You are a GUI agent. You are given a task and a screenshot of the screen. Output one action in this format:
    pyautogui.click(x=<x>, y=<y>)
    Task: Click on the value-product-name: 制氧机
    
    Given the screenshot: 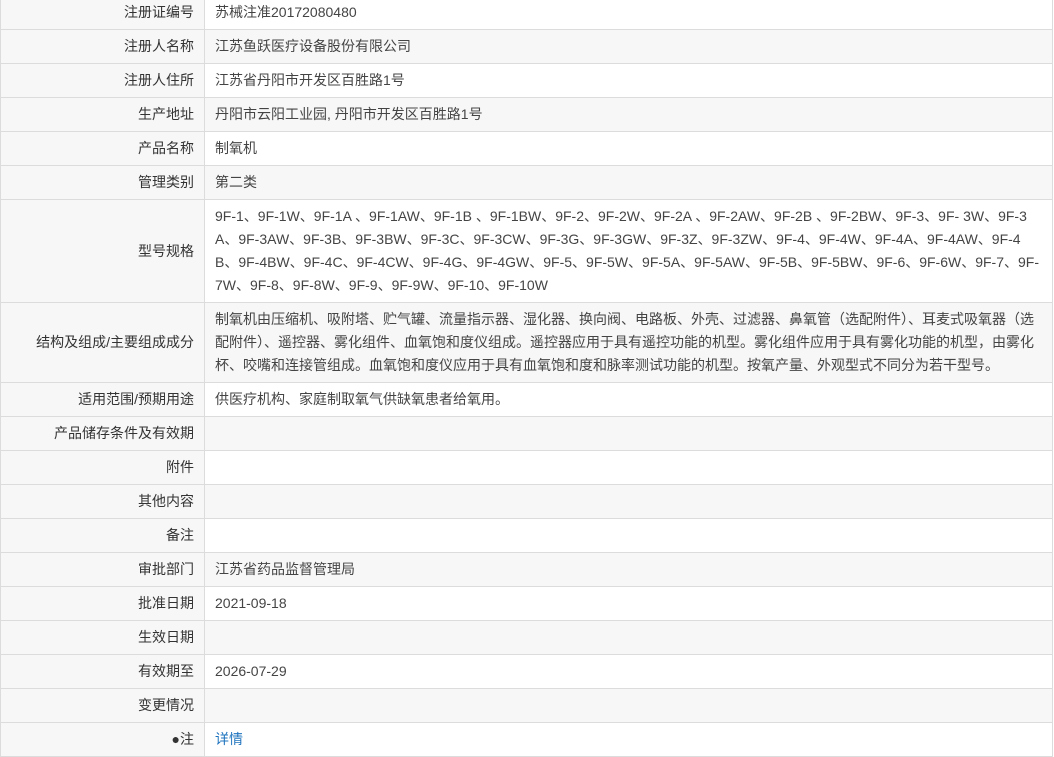 What is the action you would take?
    pyautogui.click(x=628, y=148)
    